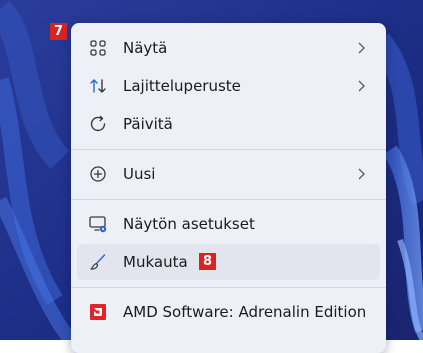 Image resolution: width=423 pixels, height=353 pixels. I want to click on amd-logo-icon, so click(98, 312).